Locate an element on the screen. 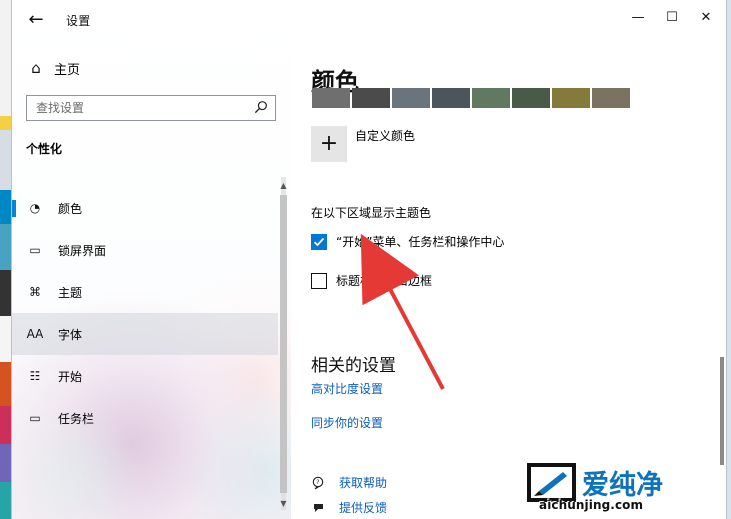  sidebar-item-label: 字体 is located at coordinates (70, 334).